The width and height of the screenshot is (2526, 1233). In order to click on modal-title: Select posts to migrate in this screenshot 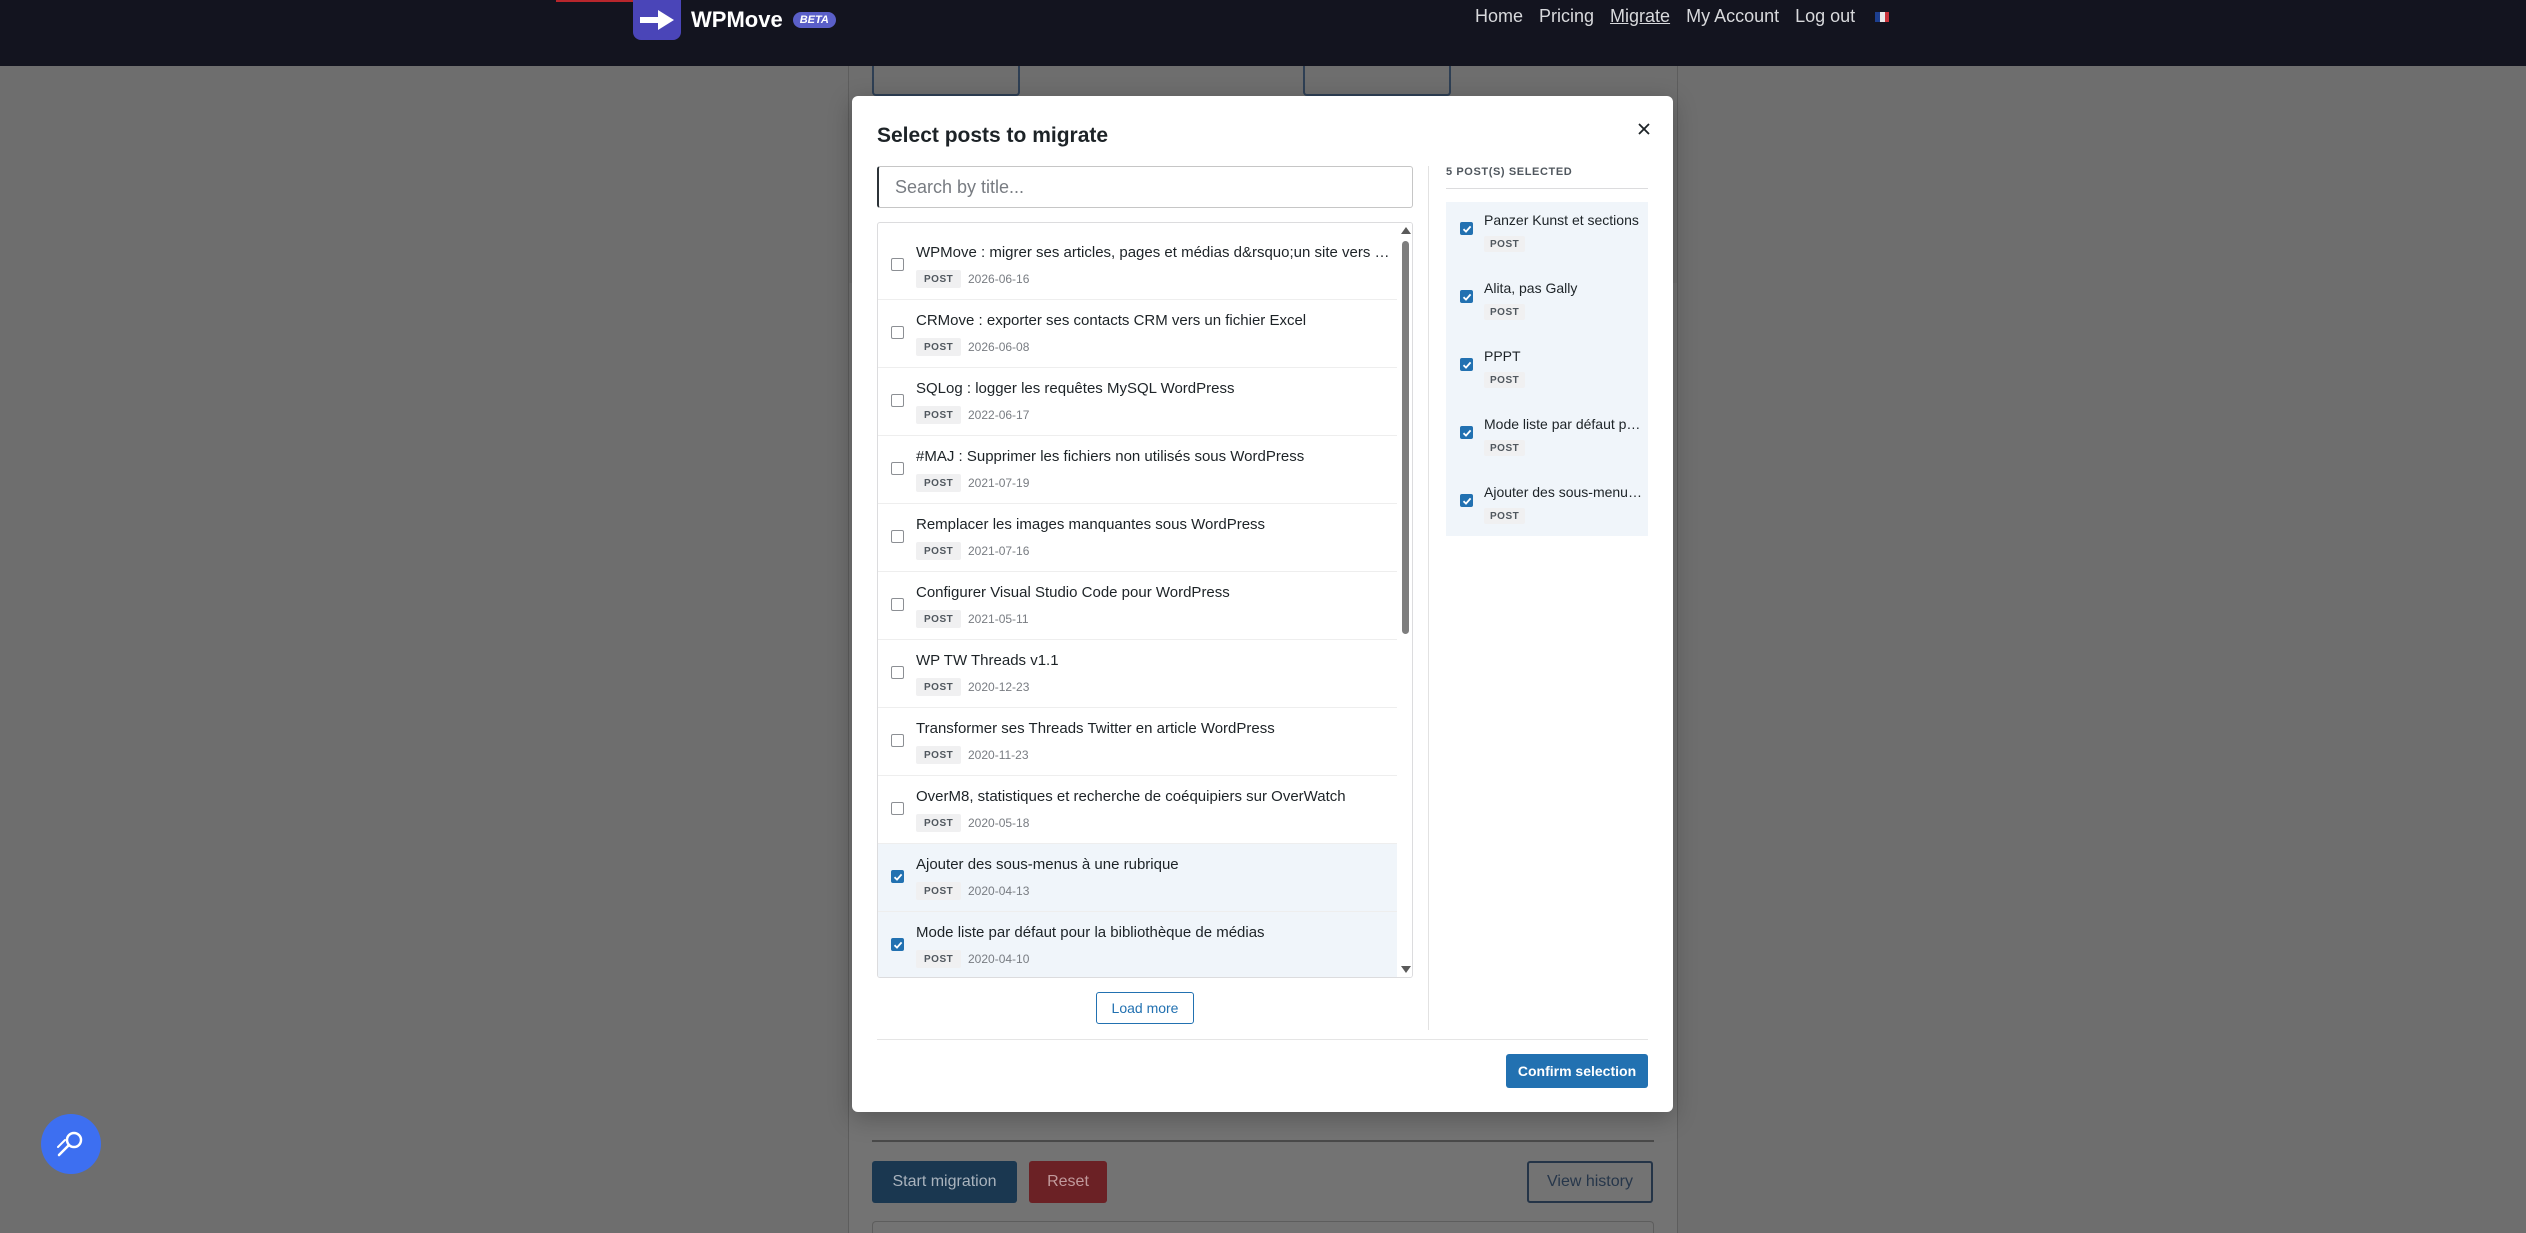, I will do `click(993, 135)`.